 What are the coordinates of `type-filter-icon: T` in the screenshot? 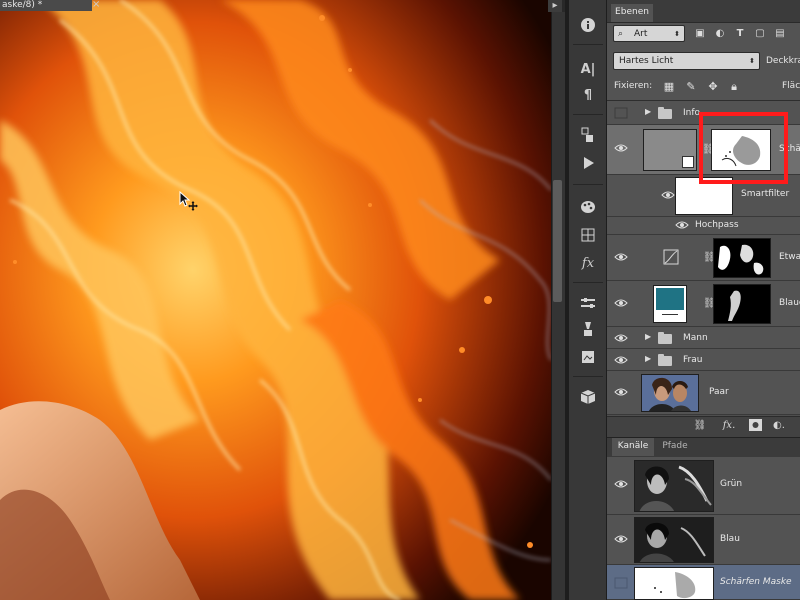 It's located at (740, 33).